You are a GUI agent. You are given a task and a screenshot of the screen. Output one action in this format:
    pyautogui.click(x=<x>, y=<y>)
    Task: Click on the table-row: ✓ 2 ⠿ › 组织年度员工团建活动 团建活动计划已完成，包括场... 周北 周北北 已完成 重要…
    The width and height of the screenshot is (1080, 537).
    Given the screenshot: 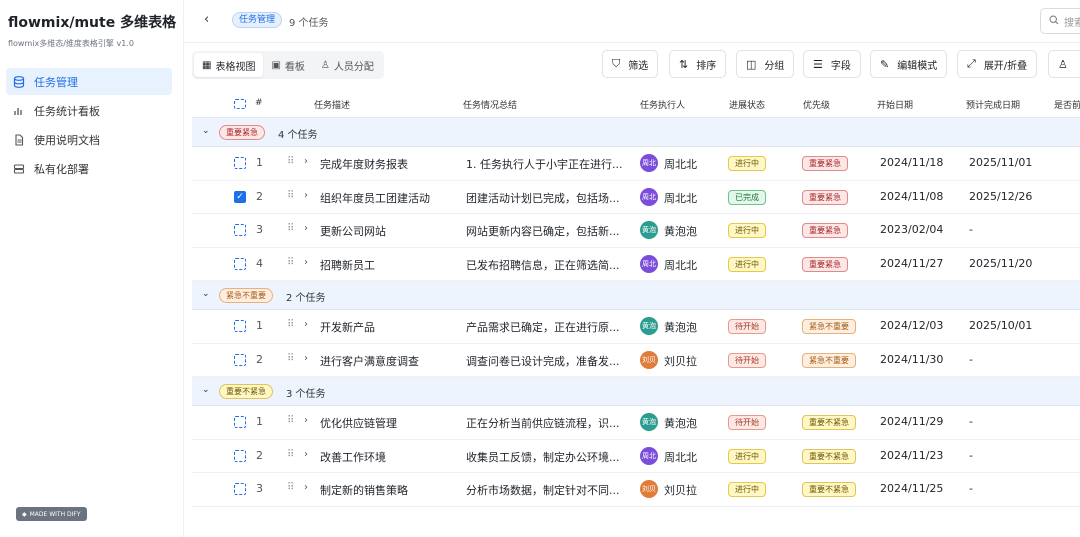 What is the action you would take?
    pyautogui.click(x=636, y=197)
    